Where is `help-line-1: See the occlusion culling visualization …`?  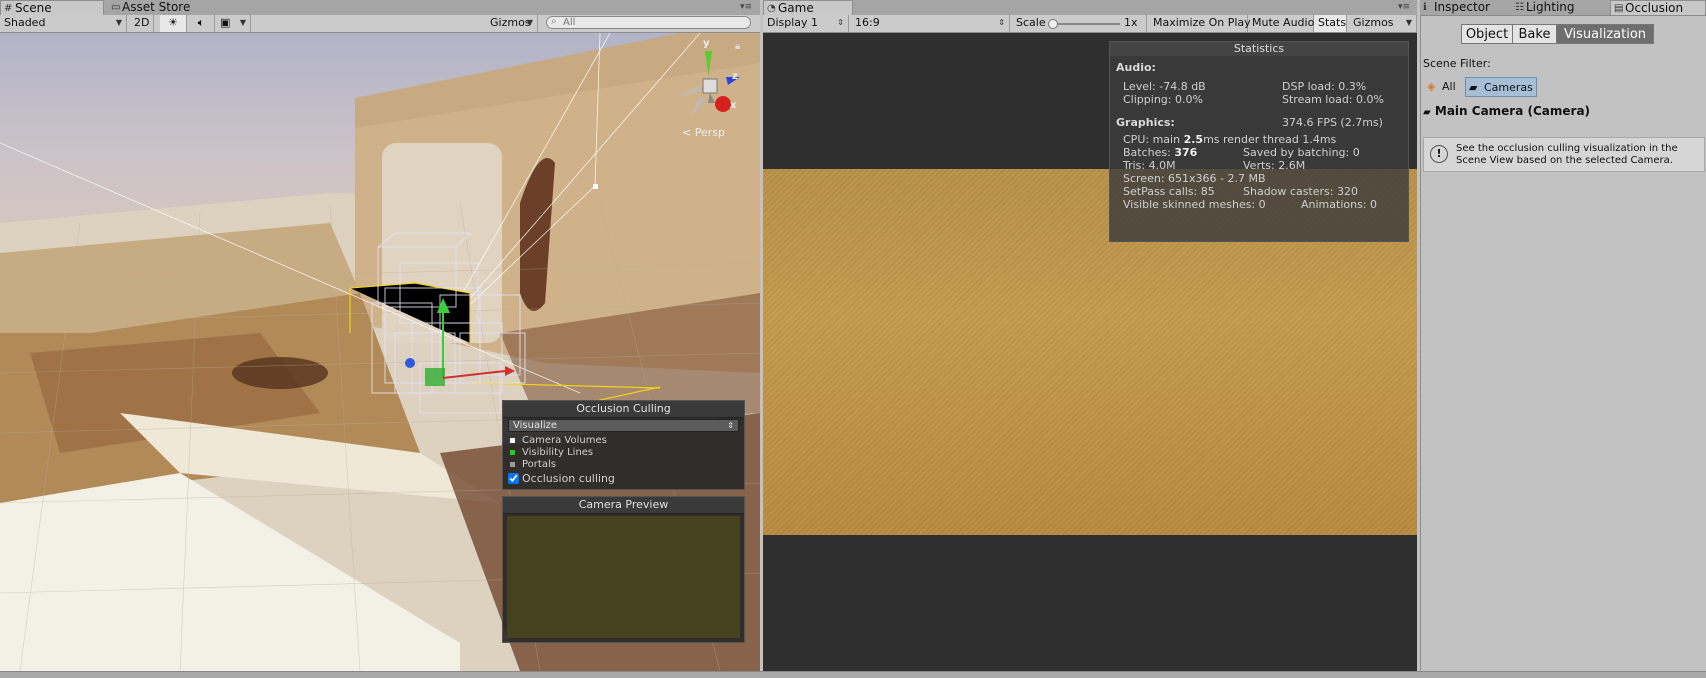
help-line-1: See the occlusion culling visualization … is located at coordinates (1567, 148).